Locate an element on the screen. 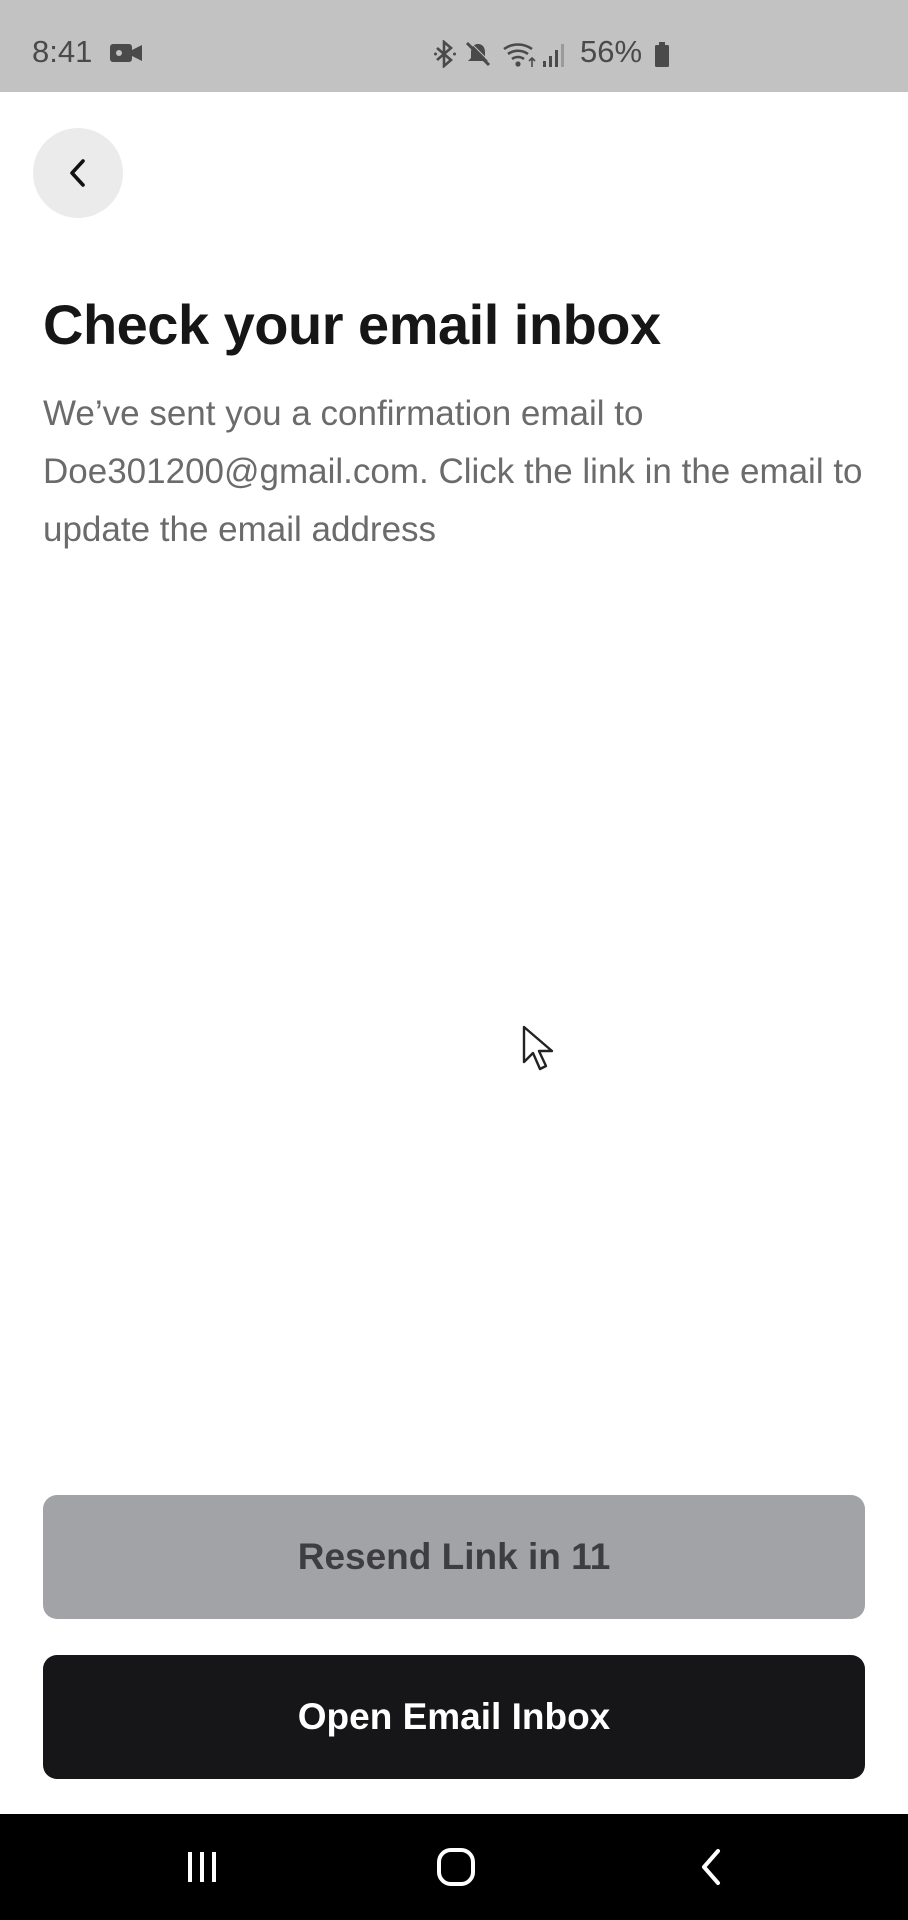 The width and height of the screenshot is (908, 1920). home-icon is located at coordinates (456, 1867).